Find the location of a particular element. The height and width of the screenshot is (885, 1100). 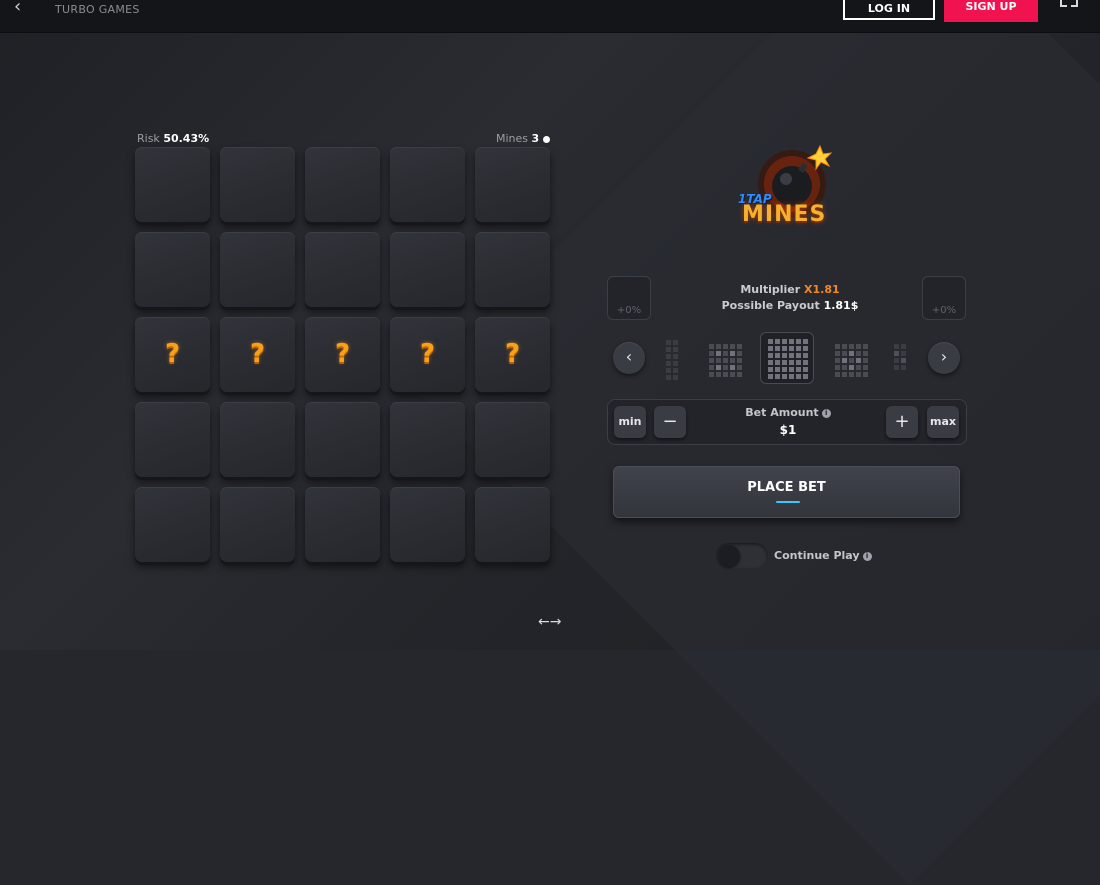

pattern-prev-button: ‹ is located at coordinates (629, 358).